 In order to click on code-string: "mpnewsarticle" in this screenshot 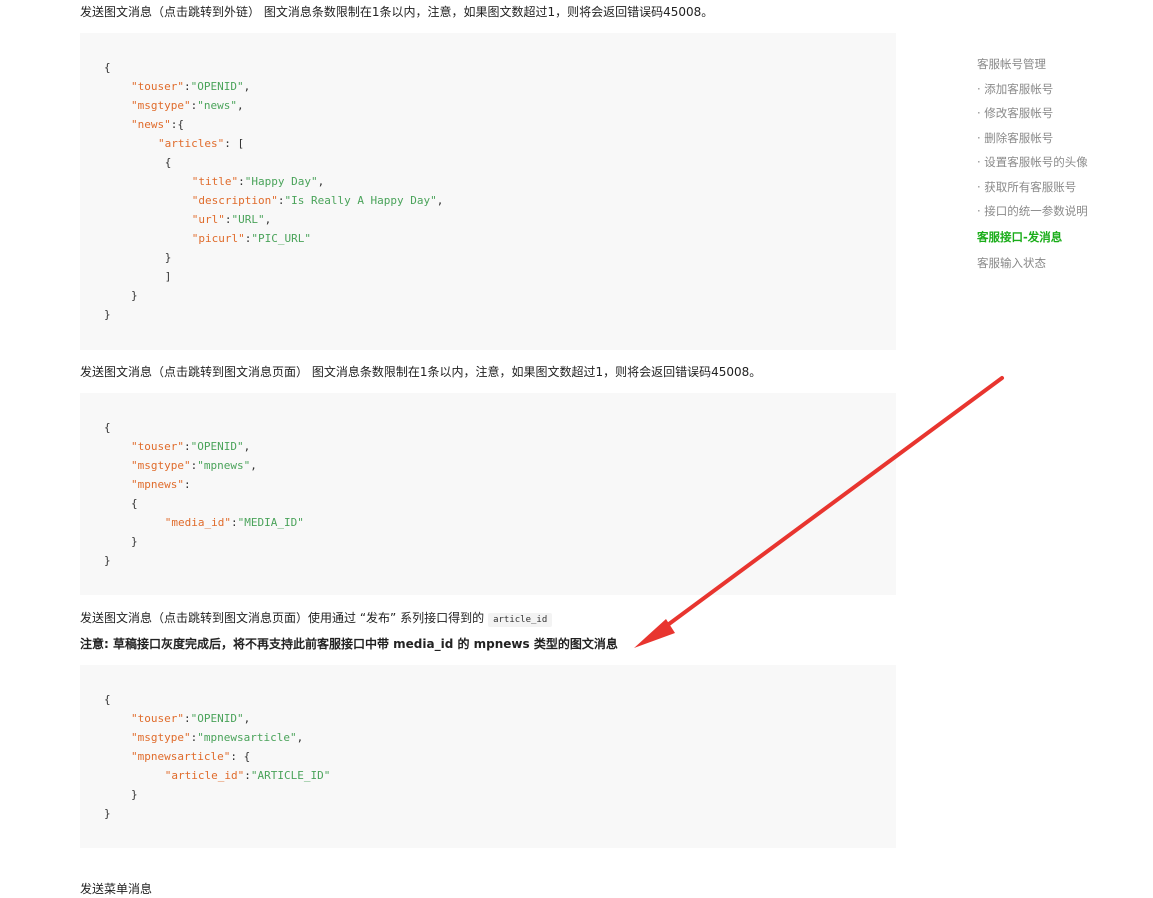, I will do `click(247, 737)`.